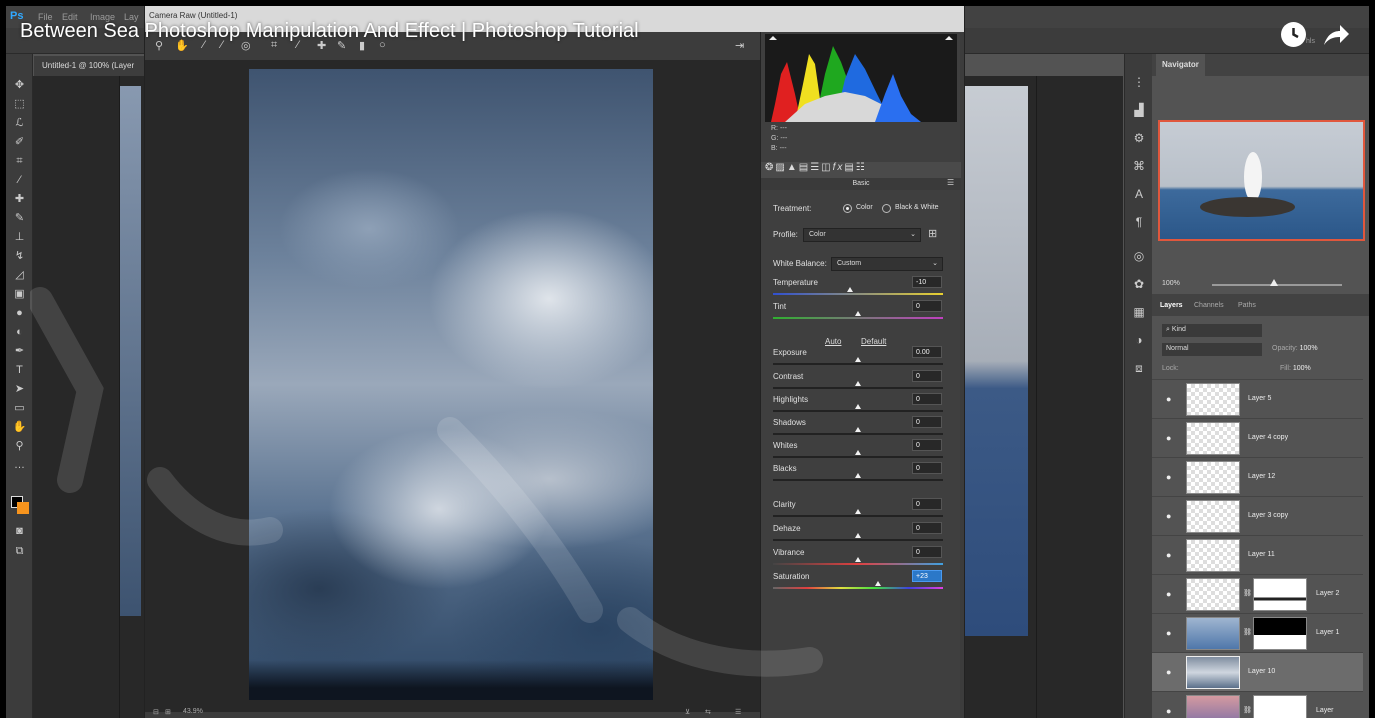 The height and width of the screenshot is (718, 1375). What do you see at coordinates (1139, 194) in the screenshot?
I see `character-icon: A` at bounding box center [1139, 194].